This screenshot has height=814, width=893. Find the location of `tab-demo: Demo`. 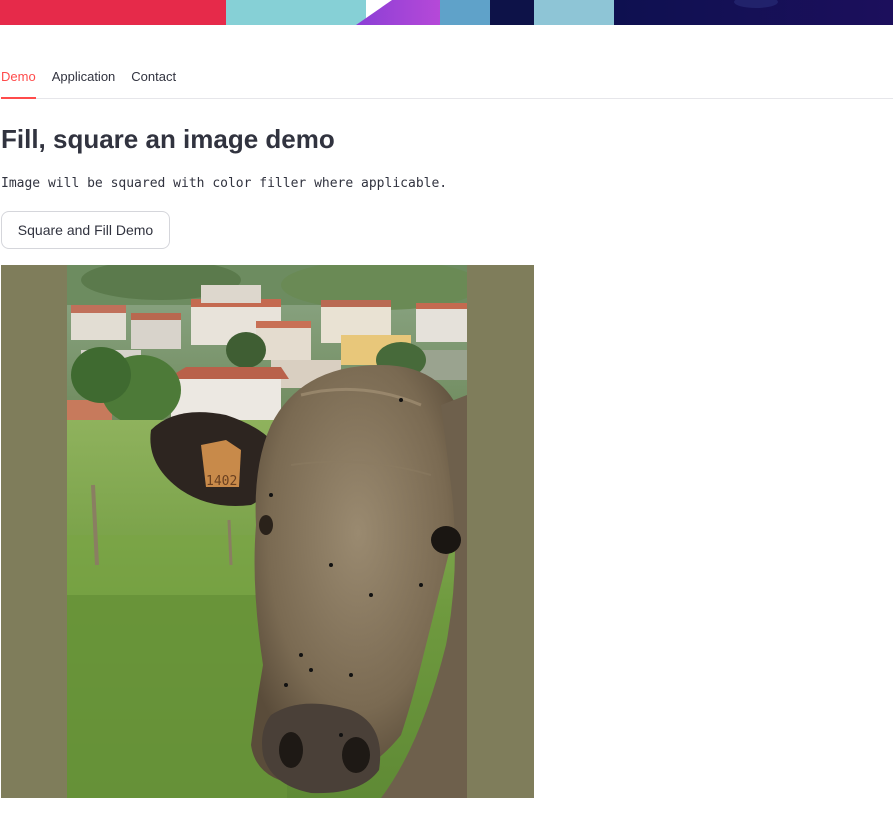

tab-demo: Demo is located at coordinates (18, 81).